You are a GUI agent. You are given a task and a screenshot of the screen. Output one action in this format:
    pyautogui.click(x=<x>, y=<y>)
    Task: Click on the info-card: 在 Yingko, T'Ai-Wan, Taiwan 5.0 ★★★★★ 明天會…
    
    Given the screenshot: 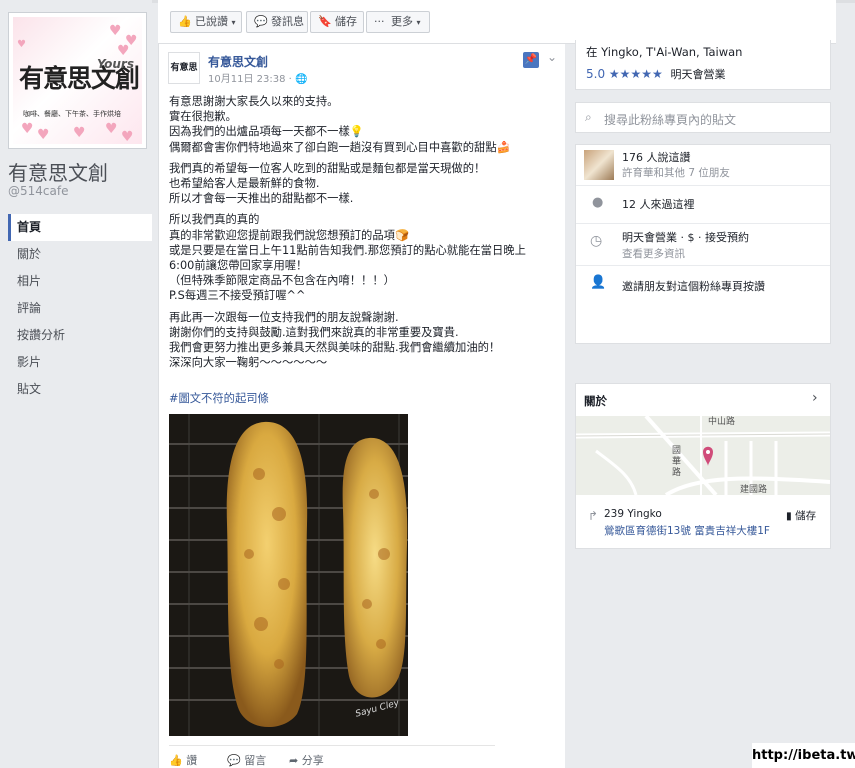 What is the action you would take?
    pyautogui.click(x=703, y=65)
    